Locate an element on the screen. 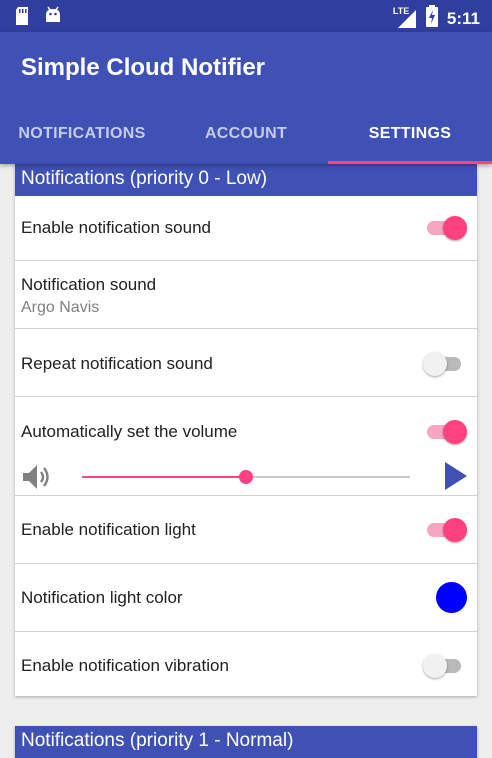  repeat-sound-switch is located at coordinates (444, 363).